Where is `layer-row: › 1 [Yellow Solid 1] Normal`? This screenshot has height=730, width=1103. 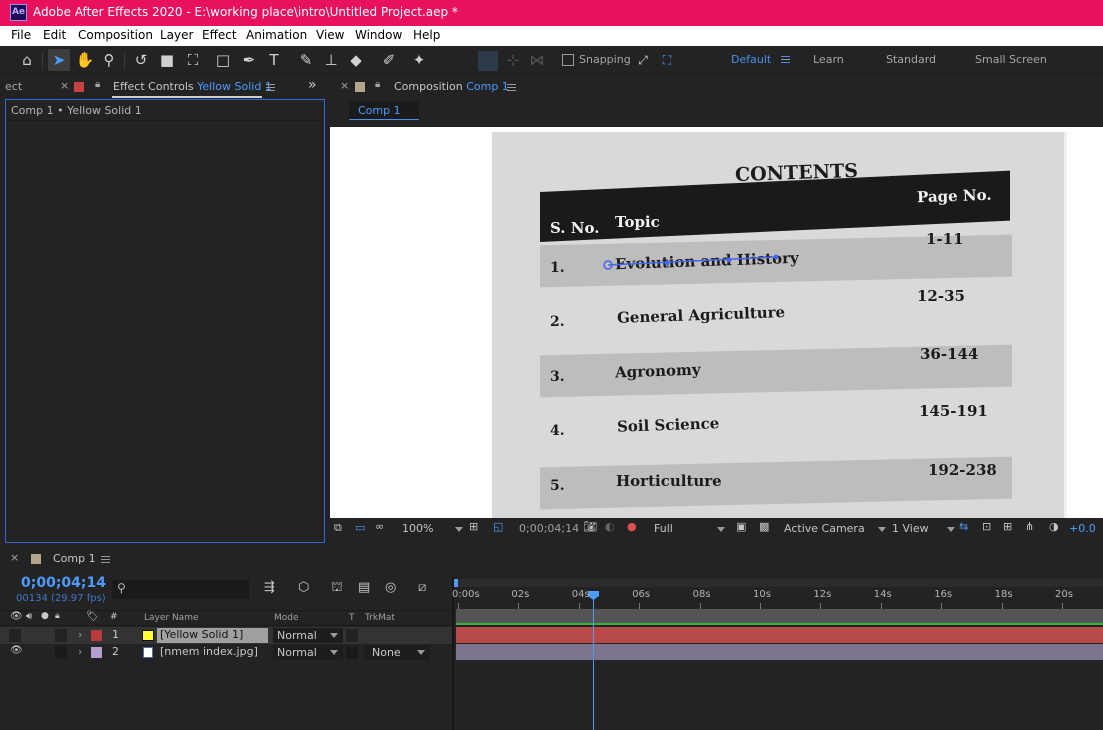 layer-row: › 1 [Yellow Solid 1] Normal is located at coordinates (226, 635).